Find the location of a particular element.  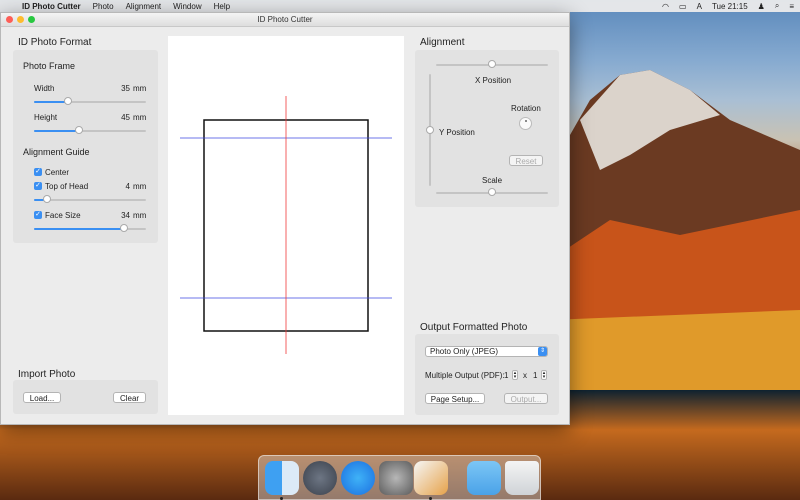

height-value: 45 is located at coordinates (125, 117).